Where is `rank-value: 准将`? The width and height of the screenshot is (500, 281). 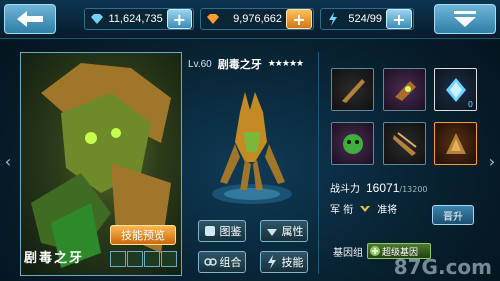
rank-value: 准将 is located at coordinates (387, 210).